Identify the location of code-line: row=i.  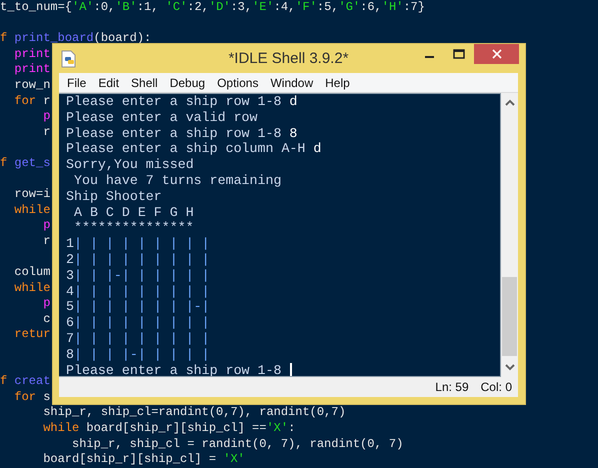
(31, 195).